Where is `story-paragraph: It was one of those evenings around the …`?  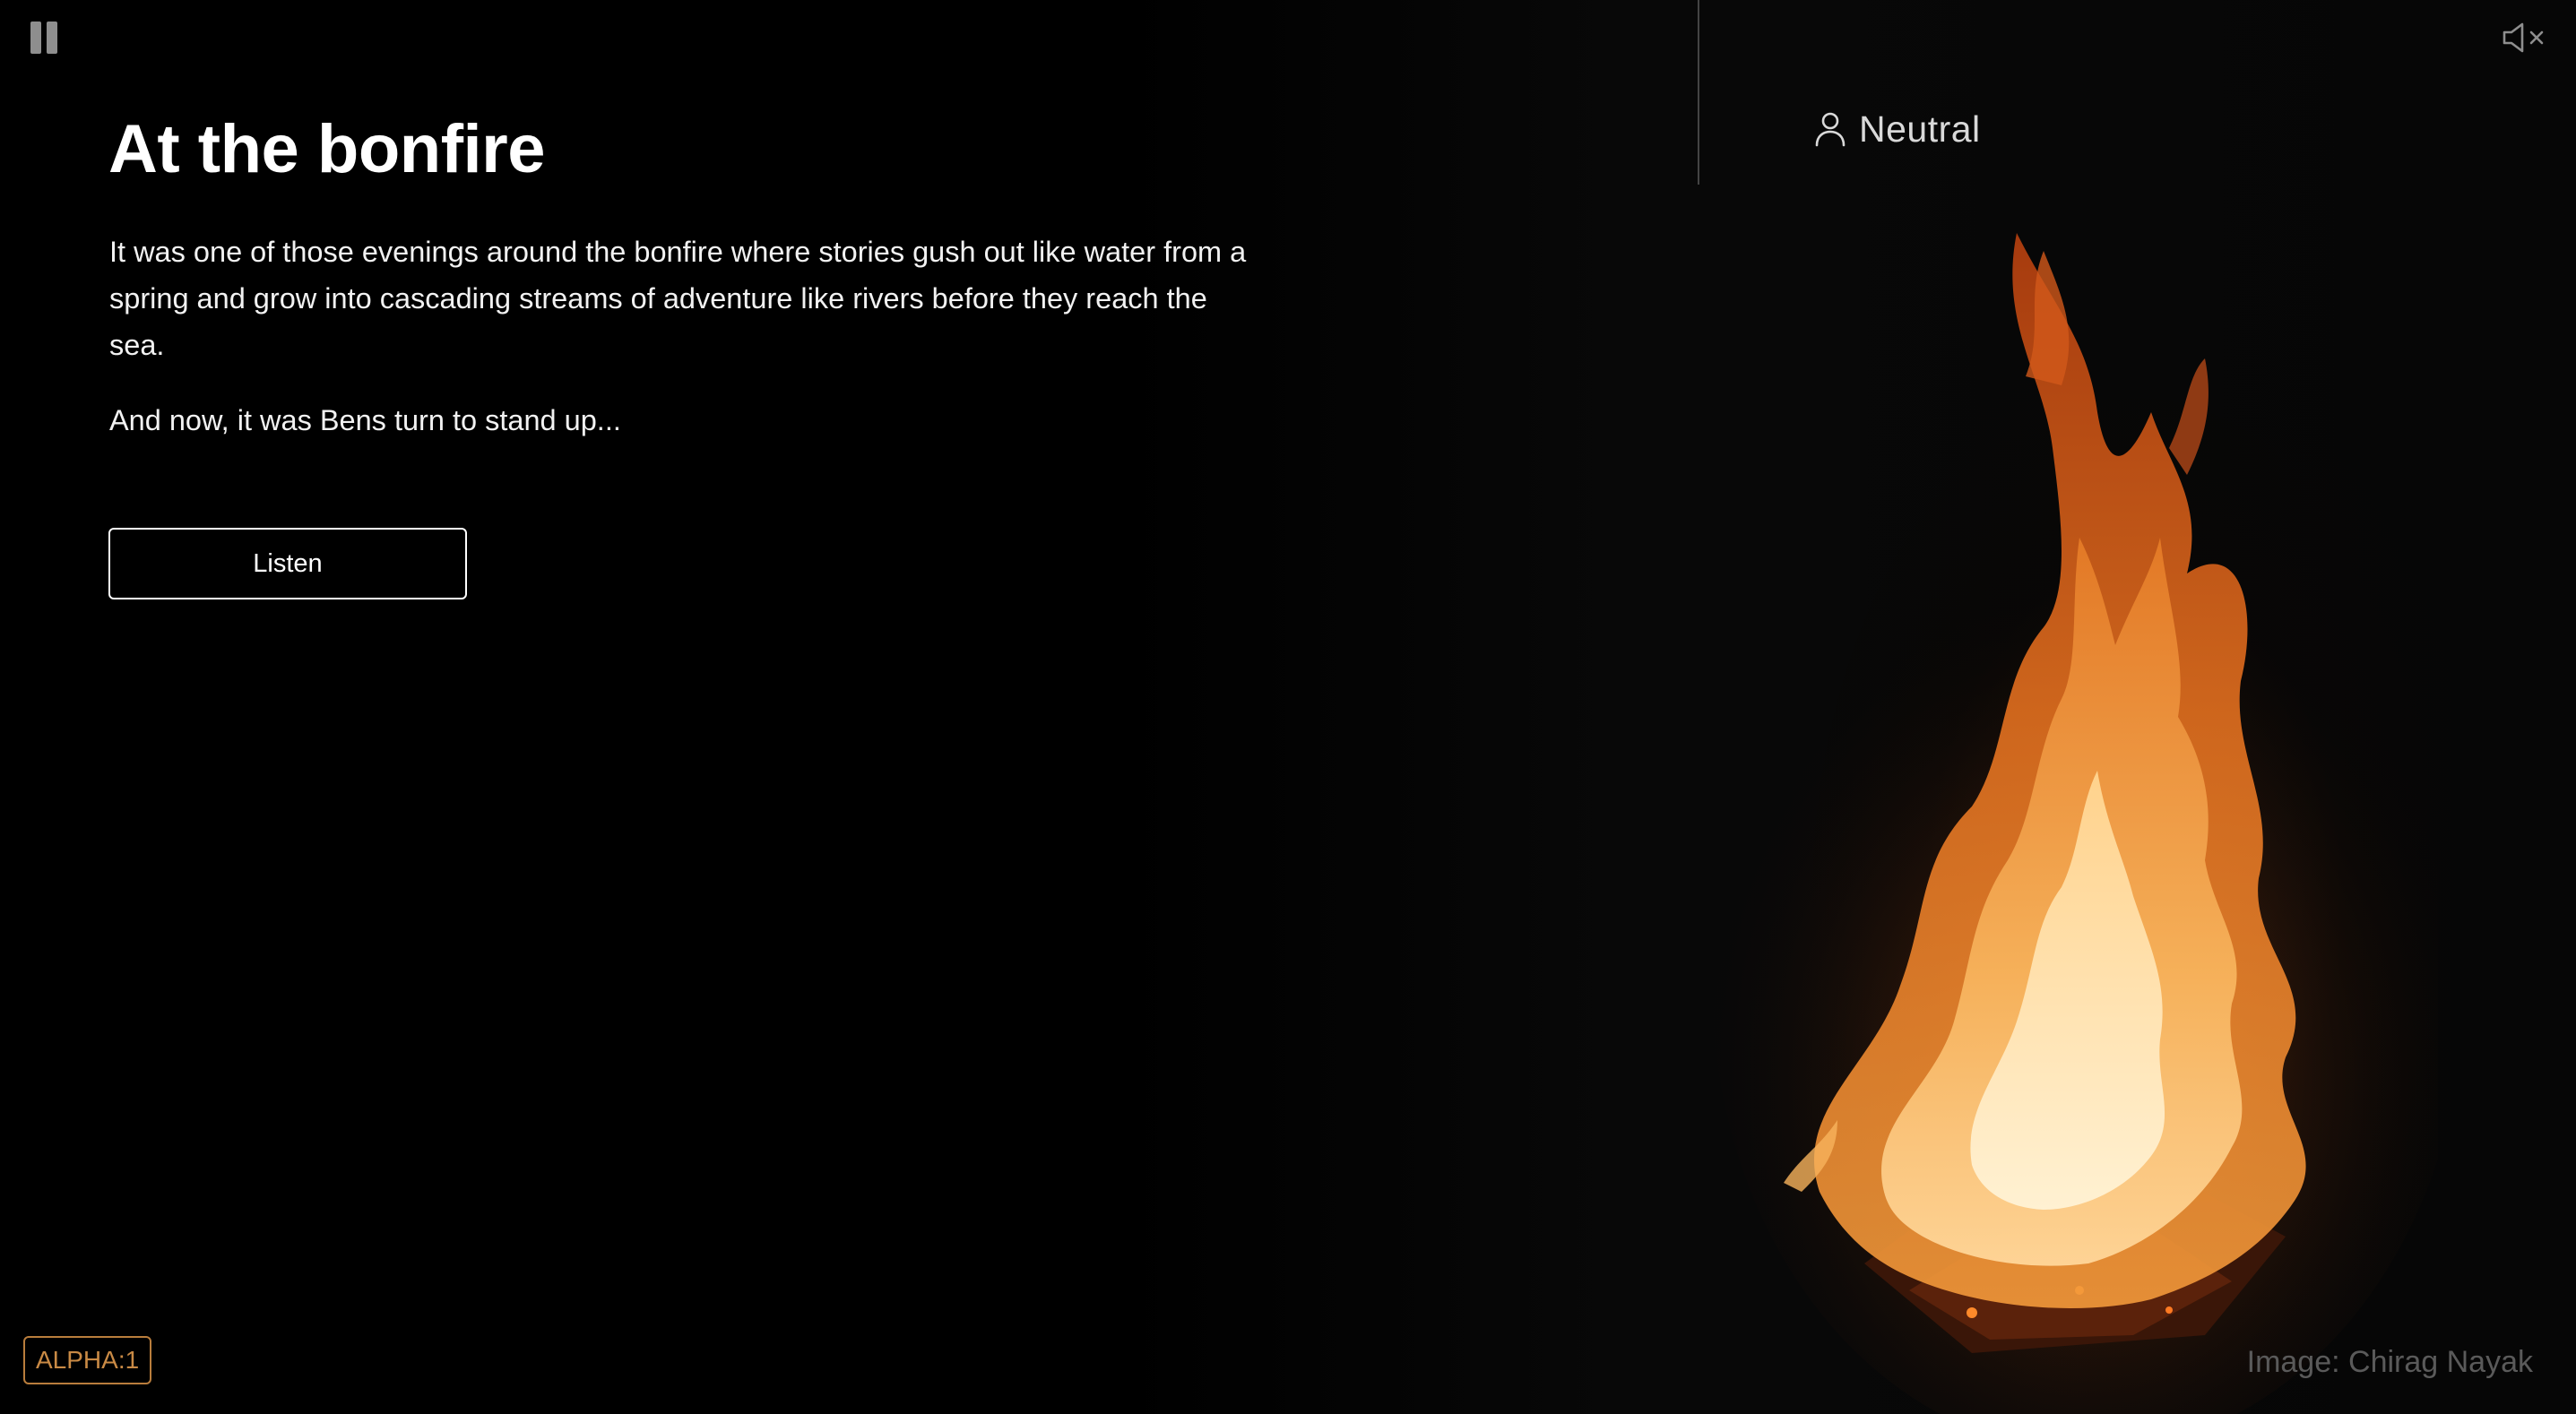 story-paragraph: It was one of those evenings around the … is located at coordinates (678, 298).